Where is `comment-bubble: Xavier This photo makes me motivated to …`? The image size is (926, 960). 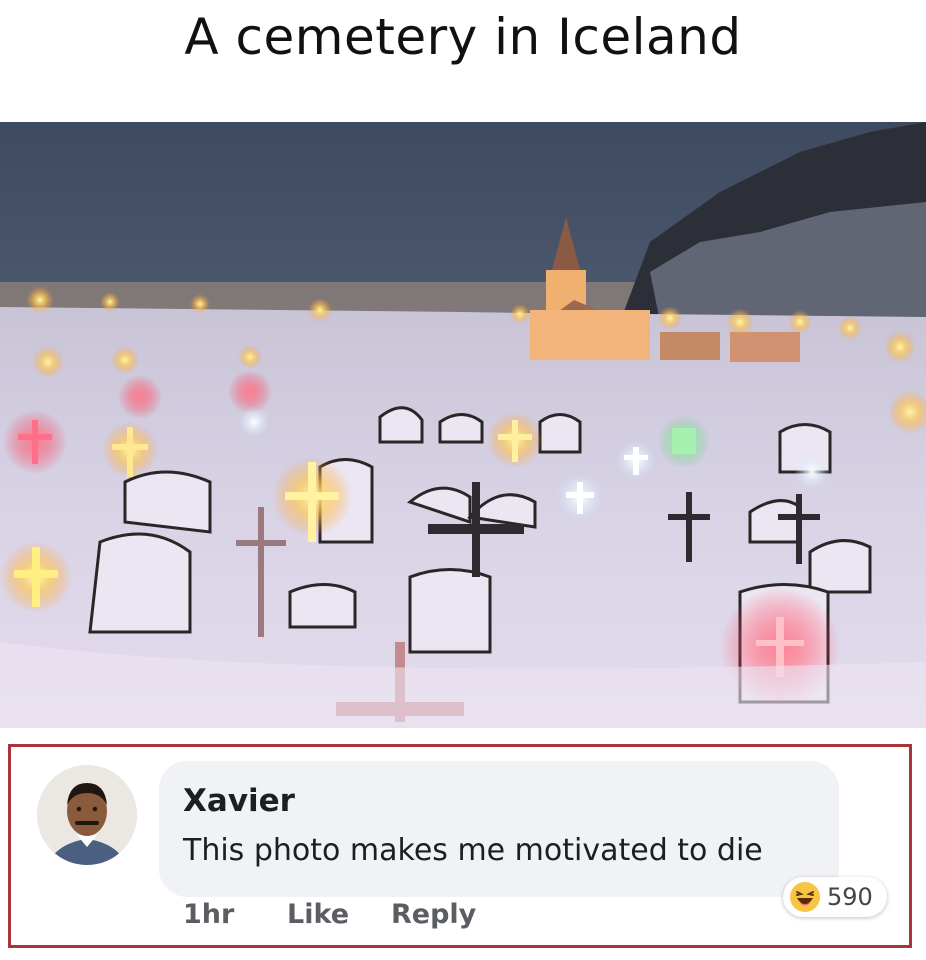 comment-bubble: Xavier This photo makes me motivated to … is located at coordinates (499, 829).